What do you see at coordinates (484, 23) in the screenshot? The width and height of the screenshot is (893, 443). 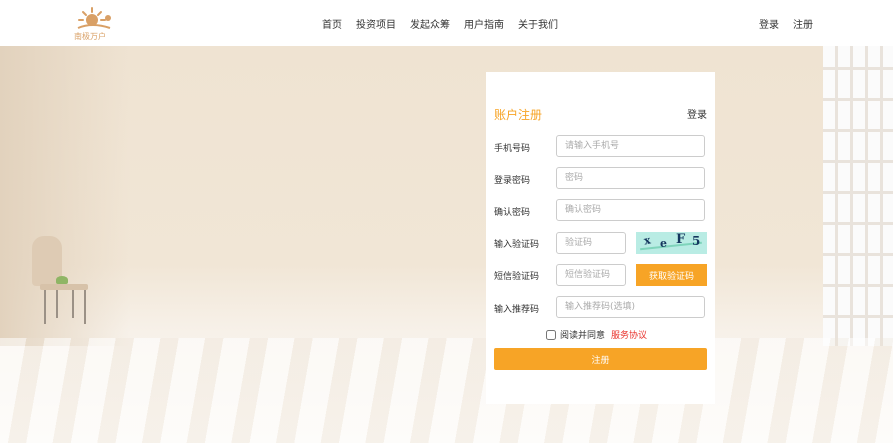 I see `nav-user-guide: 用户指南` at bounding box center [484, 23].